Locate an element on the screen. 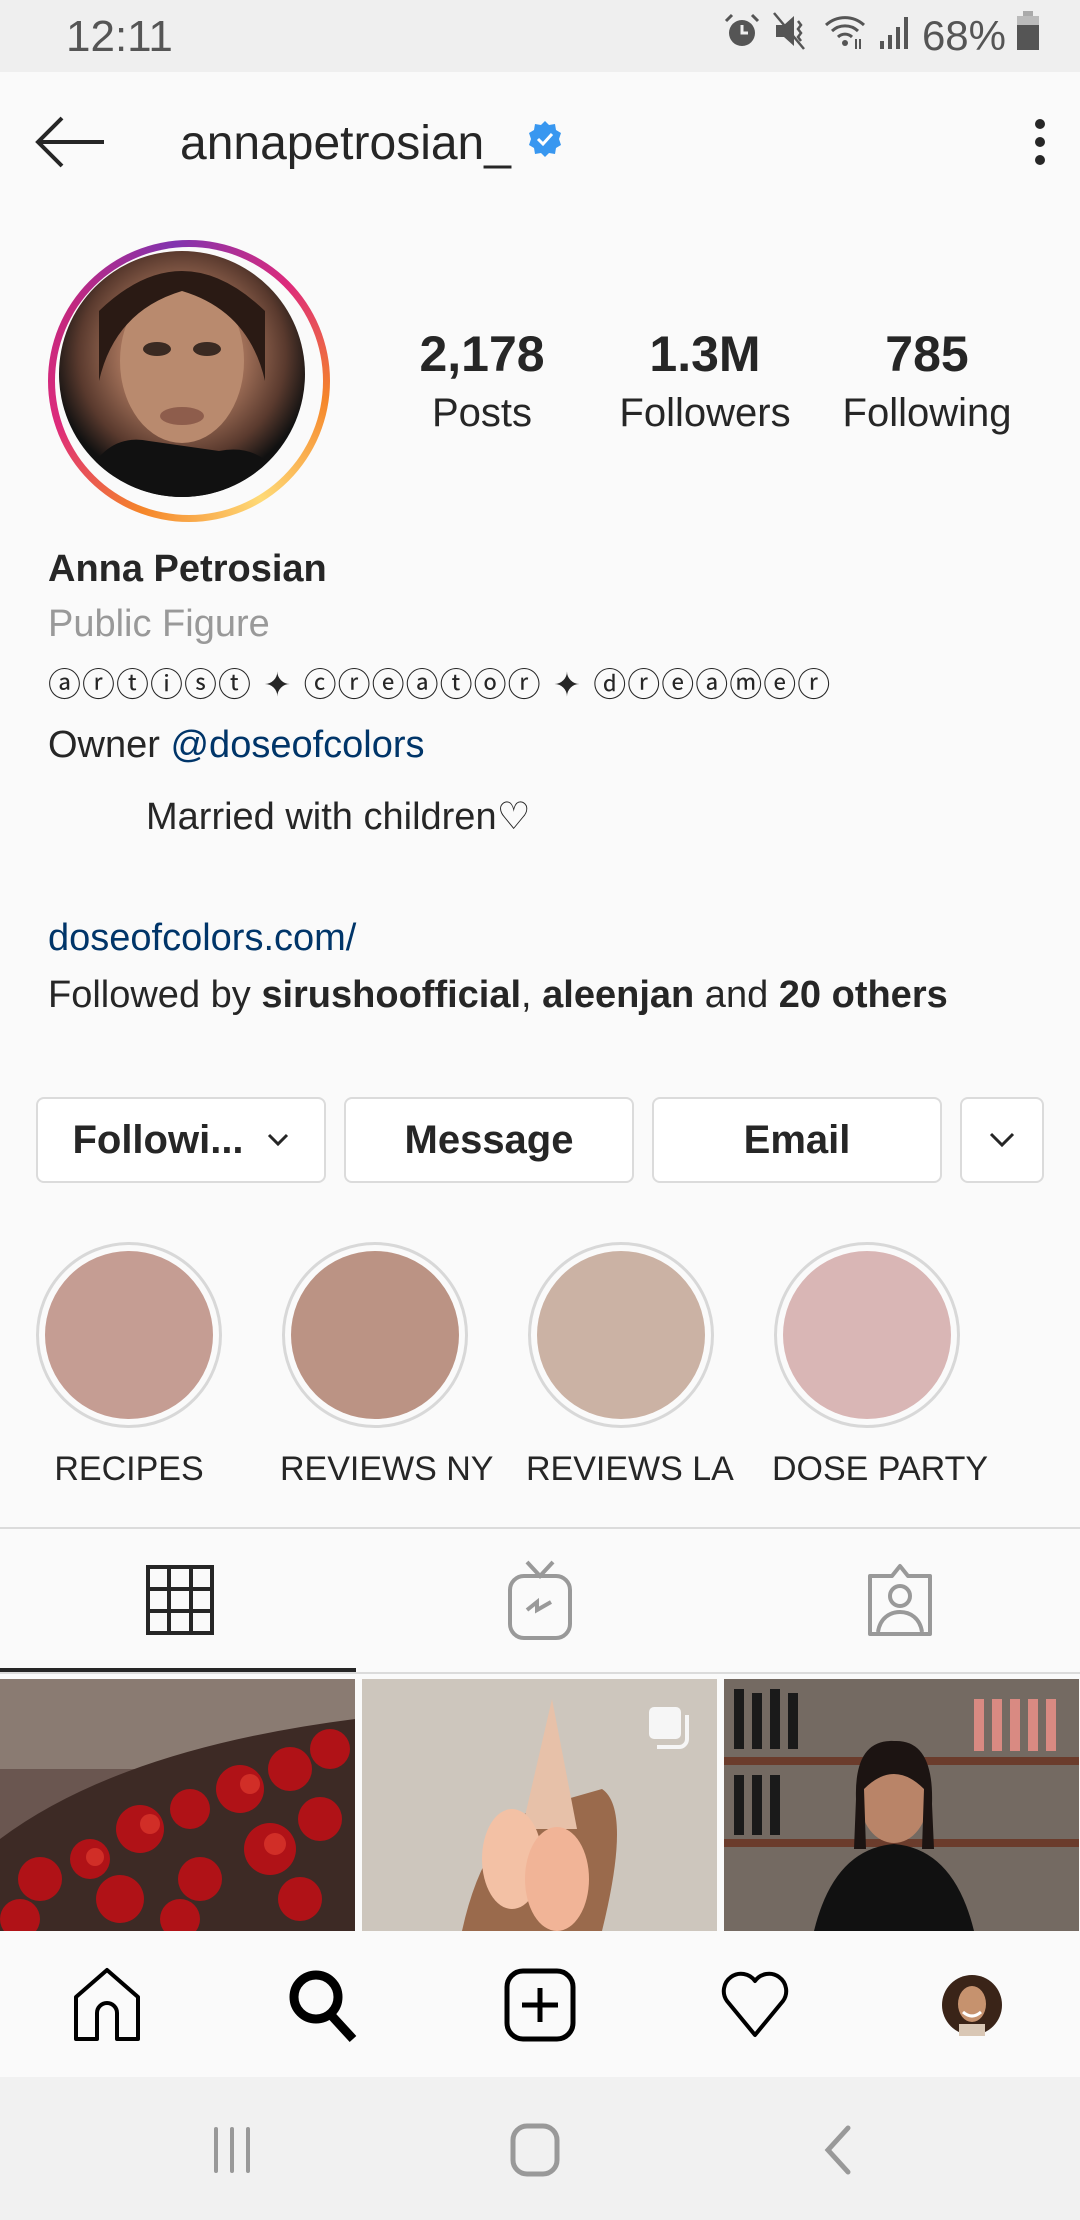  tab-grid is located at coordinates (180, 1600).